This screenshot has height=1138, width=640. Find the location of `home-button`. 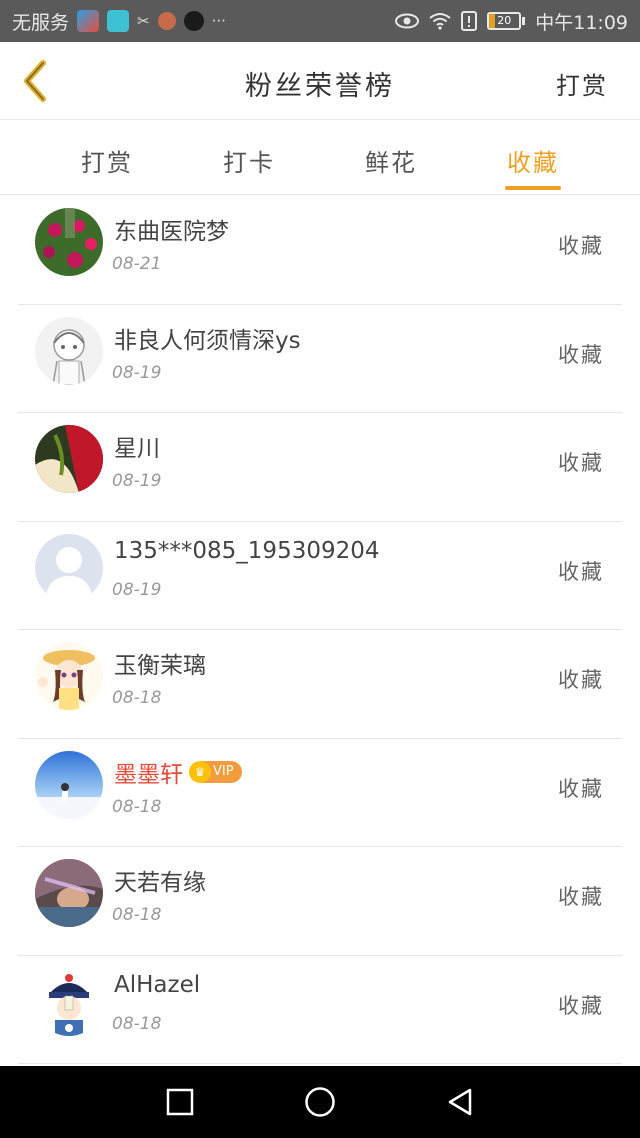

home-button is located at coordinates (320, 1102).